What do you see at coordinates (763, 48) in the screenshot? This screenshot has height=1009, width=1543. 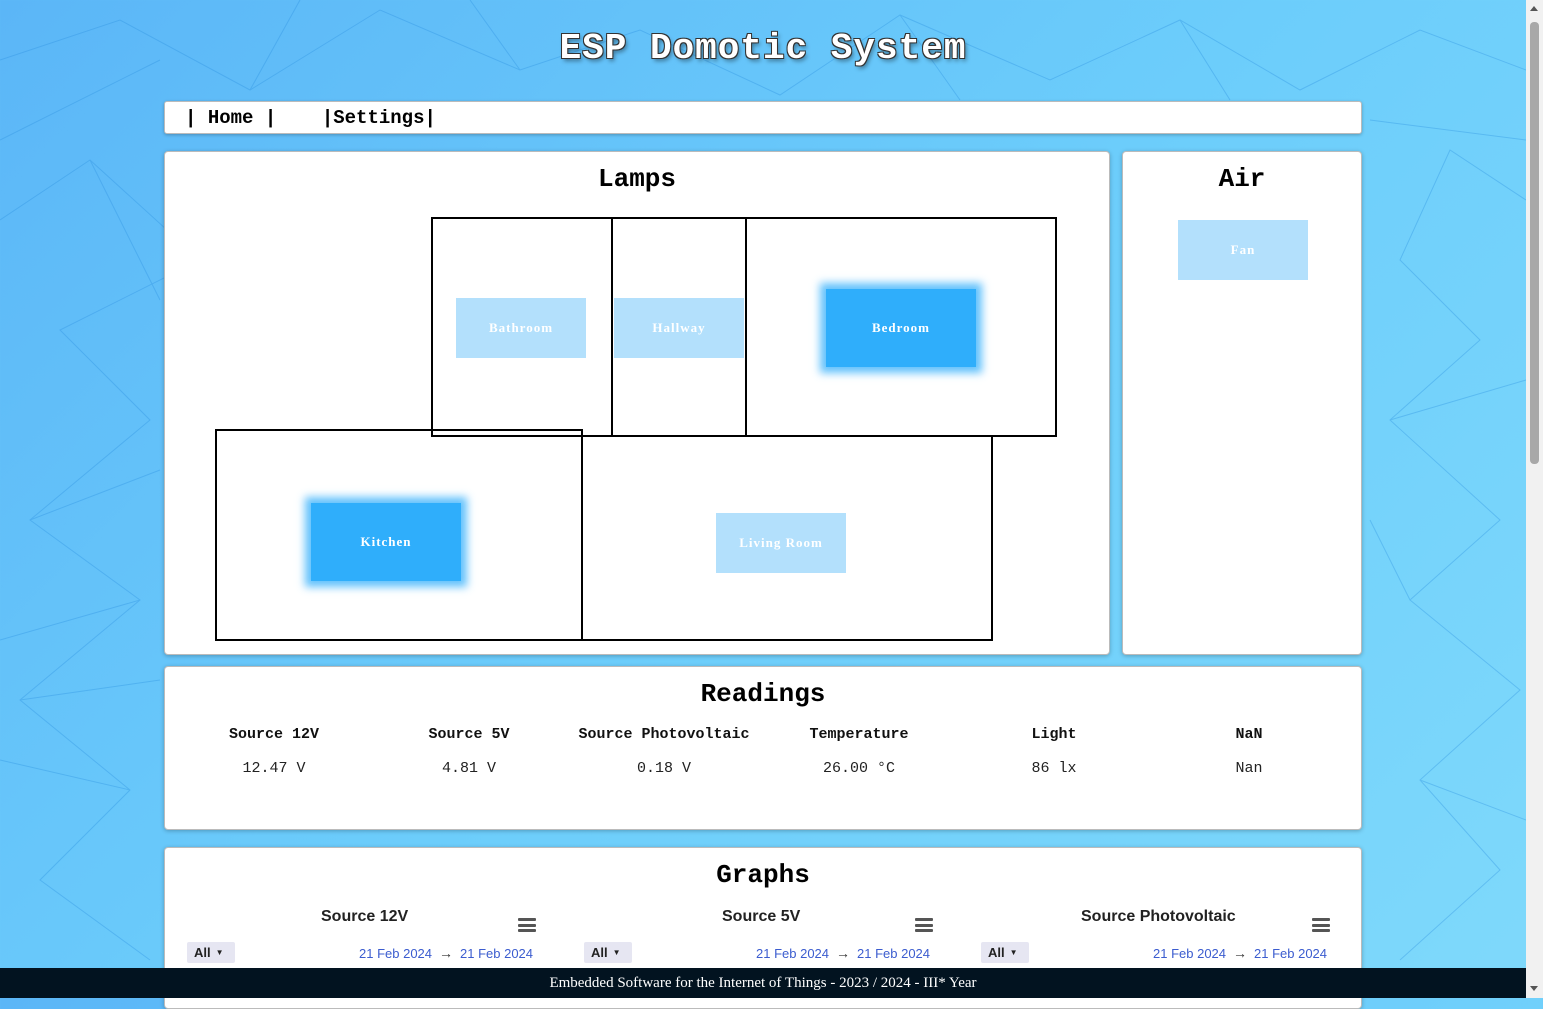 I see `app-title: ESP Domotic System` at bounding box center [763, 48].